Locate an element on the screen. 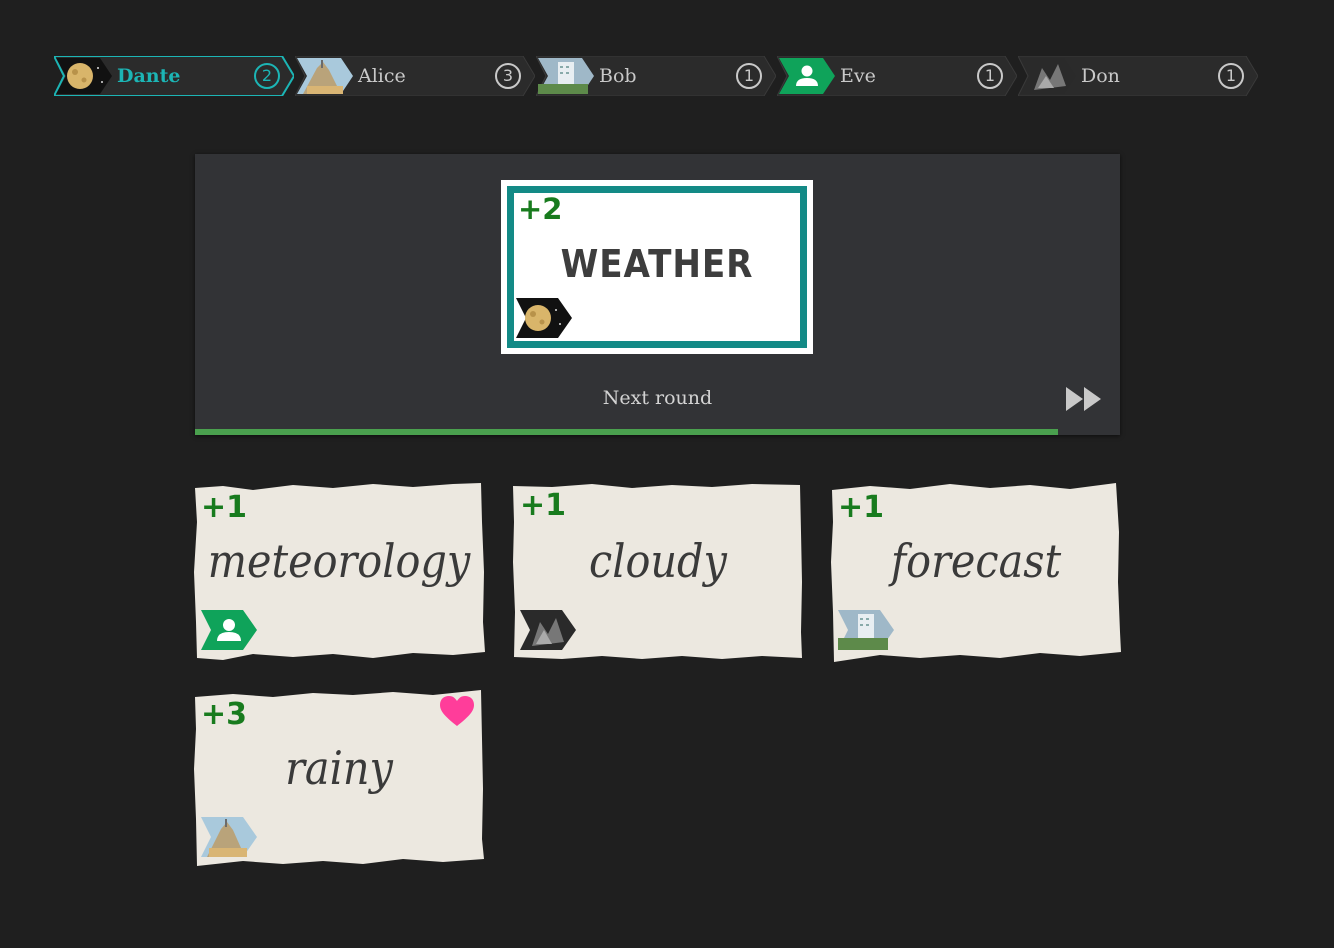  answer-card: +3 rainy is located at coordinates (339, 779).